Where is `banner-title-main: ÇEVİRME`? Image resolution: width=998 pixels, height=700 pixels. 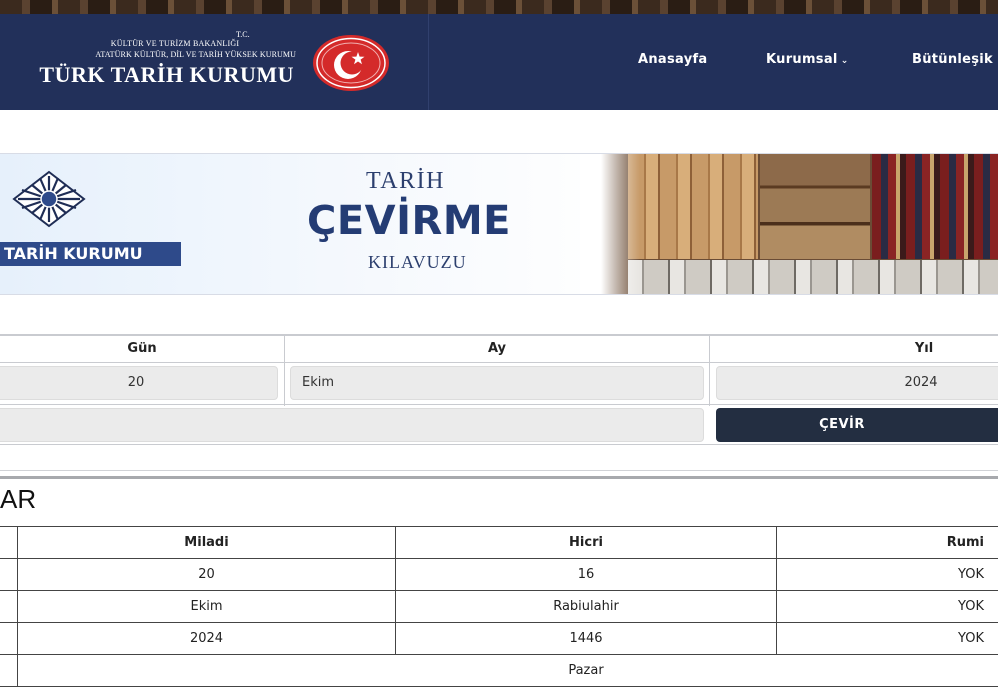
banner-title-main: ÇEVİRME is located at coordinates (409, 221).